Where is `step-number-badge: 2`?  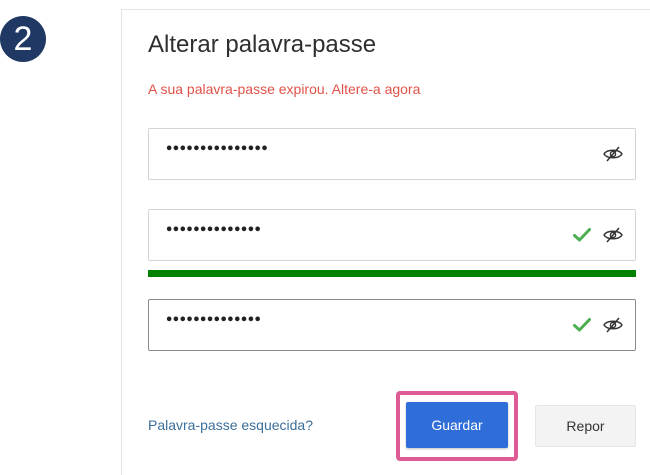 step-number-badge: 2 is located at coordinates (23, 39).